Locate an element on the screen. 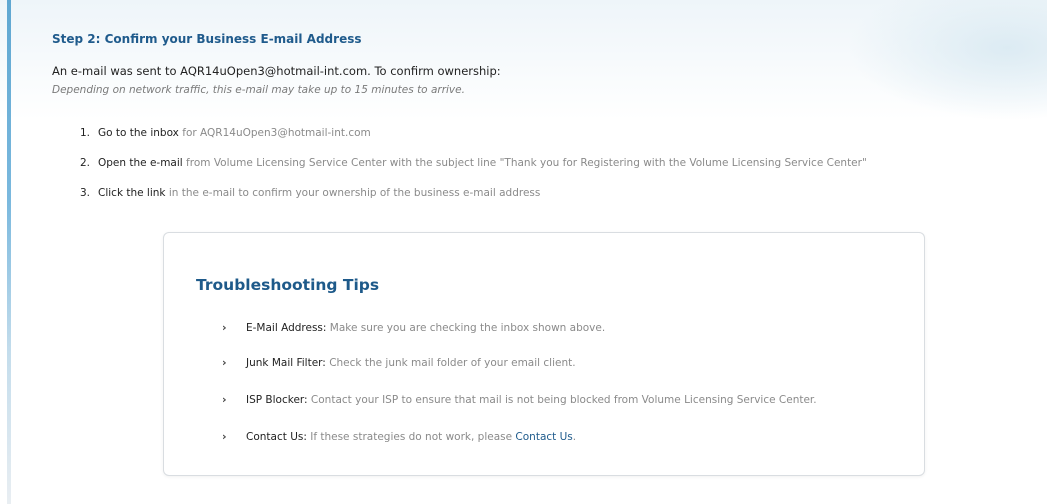 This screenshot has width=1047, height=504. tip-text: If these strategies do not work, please is located at coordinates (411, 437).